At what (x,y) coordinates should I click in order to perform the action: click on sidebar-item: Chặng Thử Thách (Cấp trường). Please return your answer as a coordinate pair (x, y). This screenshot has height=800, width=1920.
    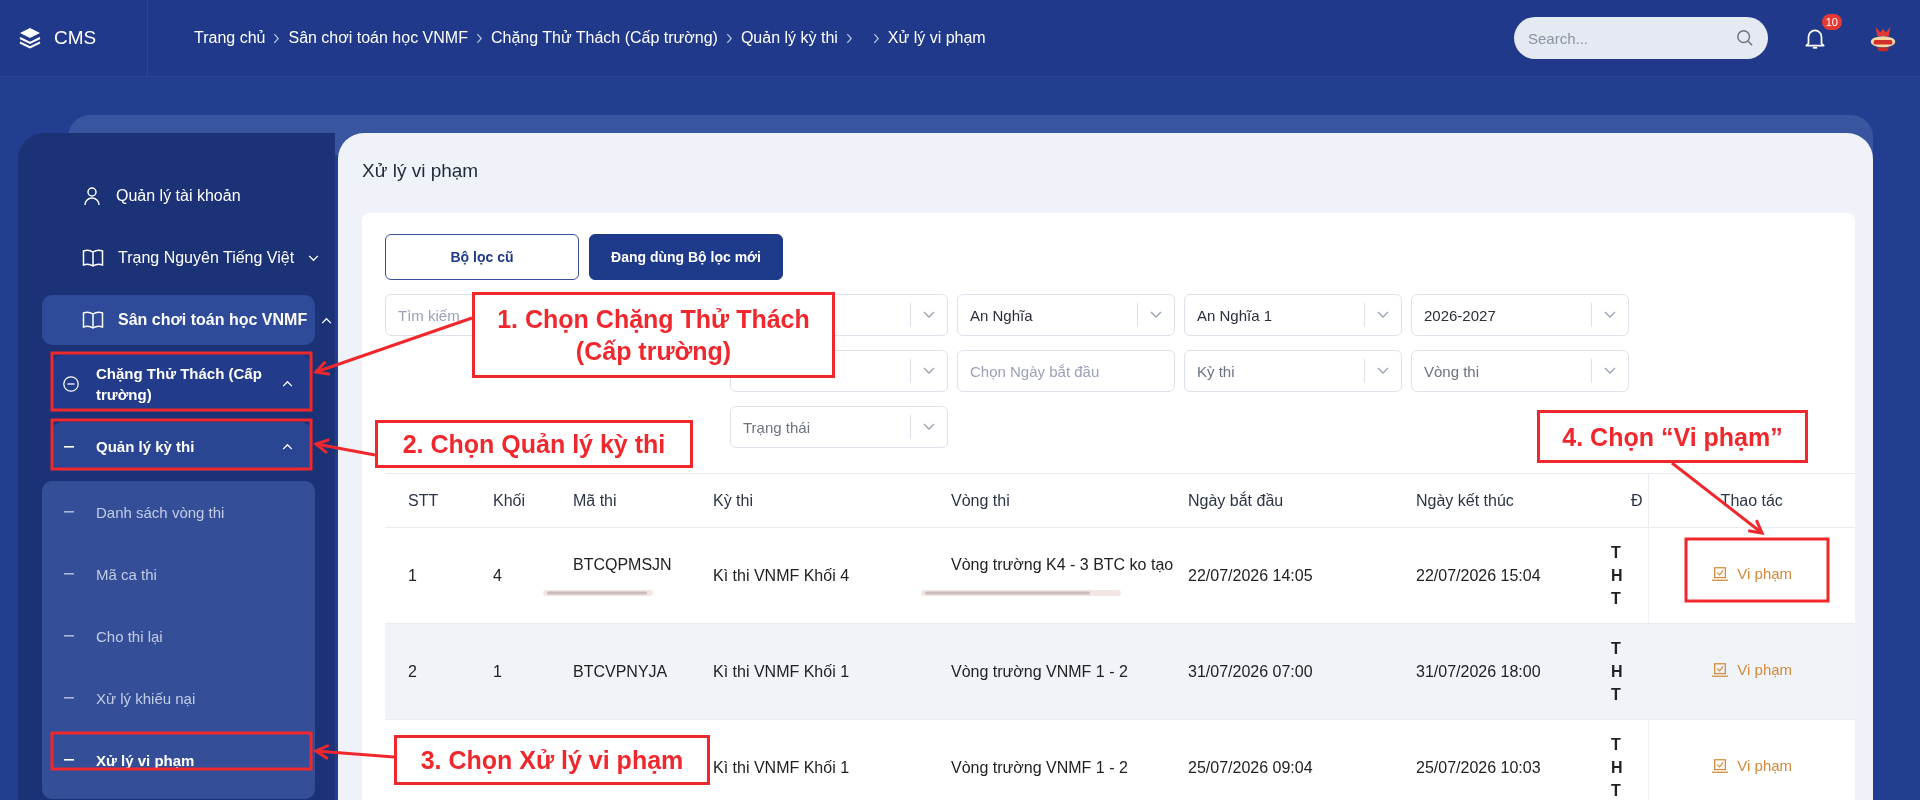
    Looking at the image, I should click on (181, 383).